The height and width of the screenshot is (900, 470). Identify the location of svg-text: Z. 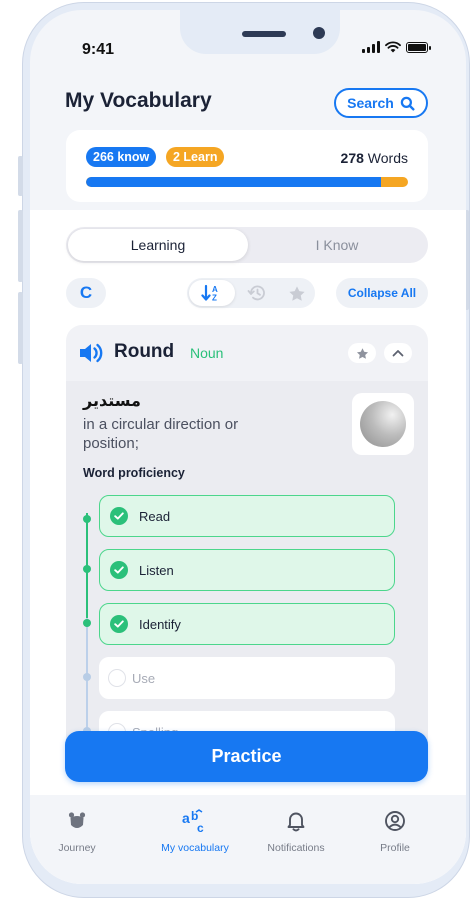
(214, 298).